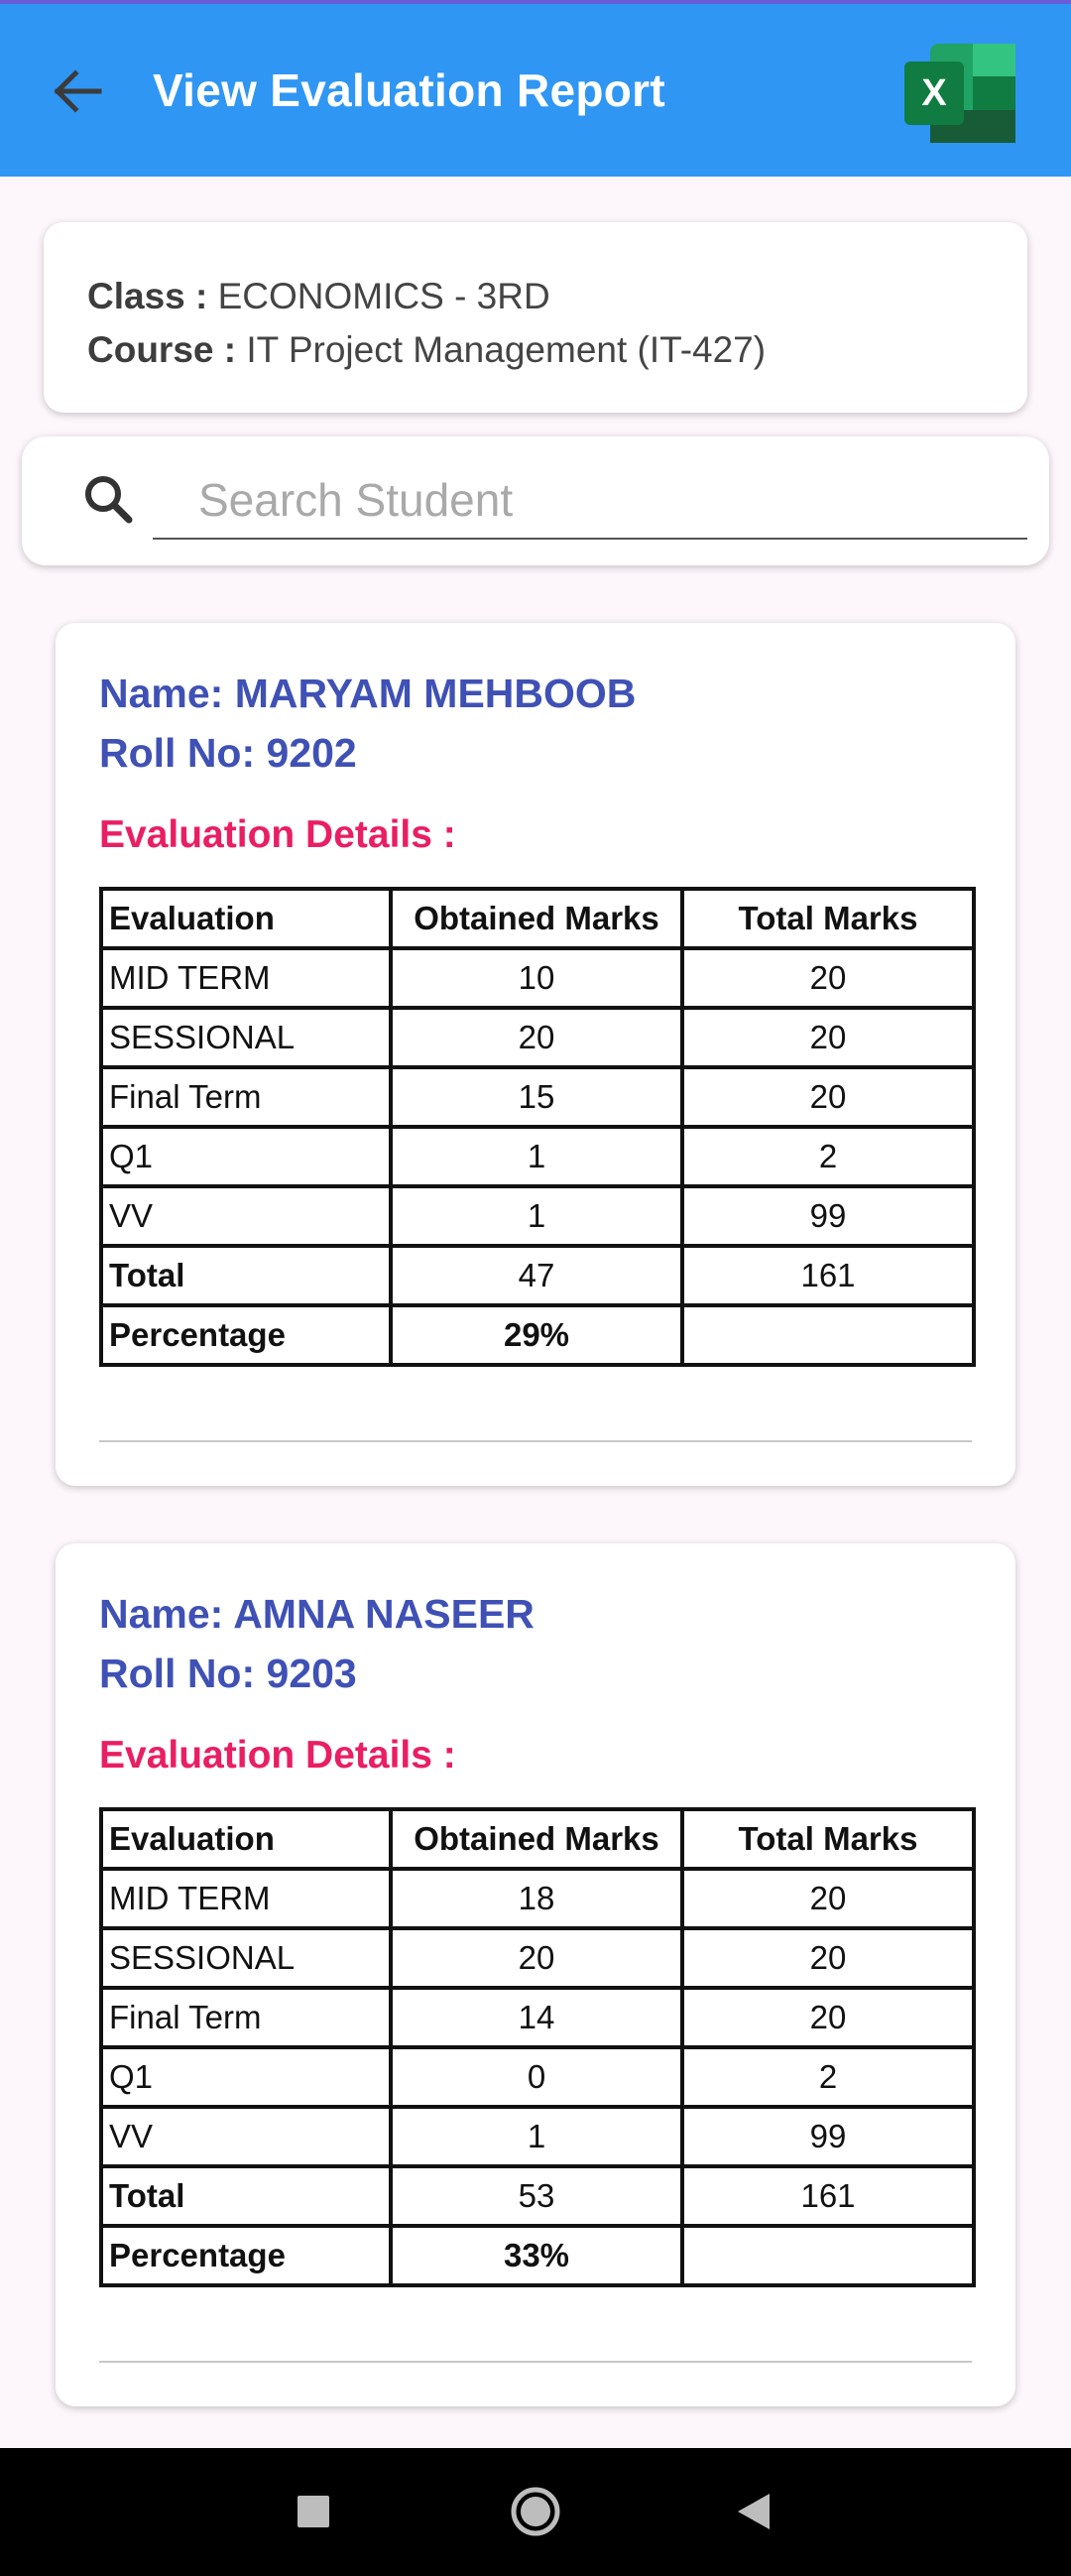 This screenshot has width=1071, height=2576. I want to click on course-line: Course : IT Project Management (IT-427), so click(535, 350).